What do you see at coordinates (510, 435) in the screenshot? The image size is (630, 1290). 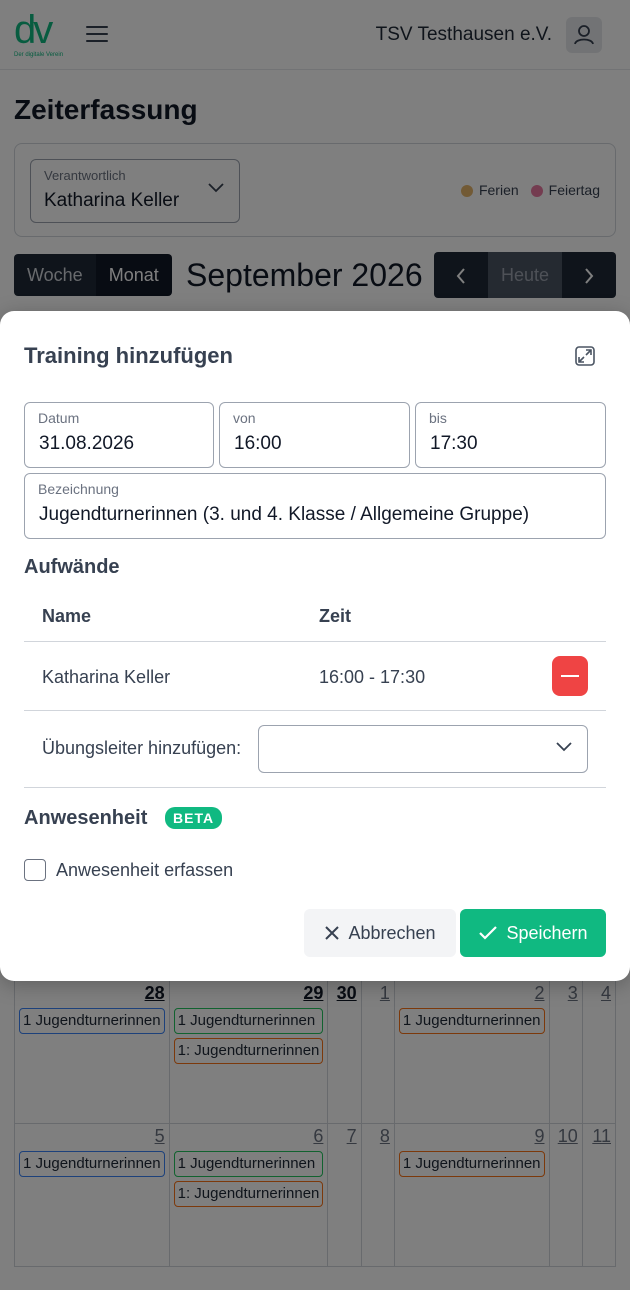 I see `time-to-field: bis 17:30` at bounding box center [510, 435].